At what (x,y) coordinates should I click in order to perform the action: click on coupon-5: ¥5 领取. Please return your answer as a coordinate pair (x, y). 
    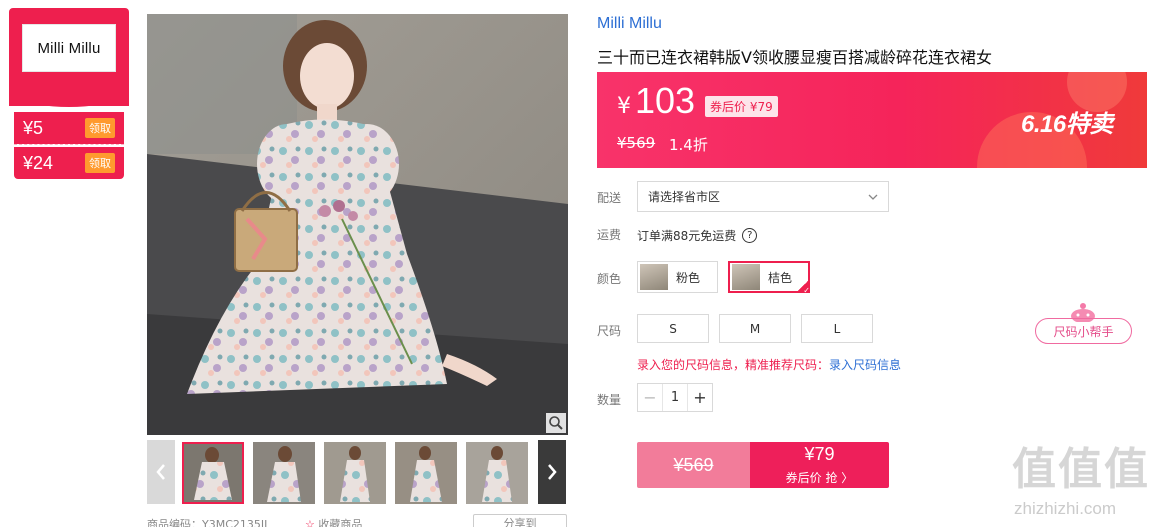
    Looking at the image, I should click on (69, 128).